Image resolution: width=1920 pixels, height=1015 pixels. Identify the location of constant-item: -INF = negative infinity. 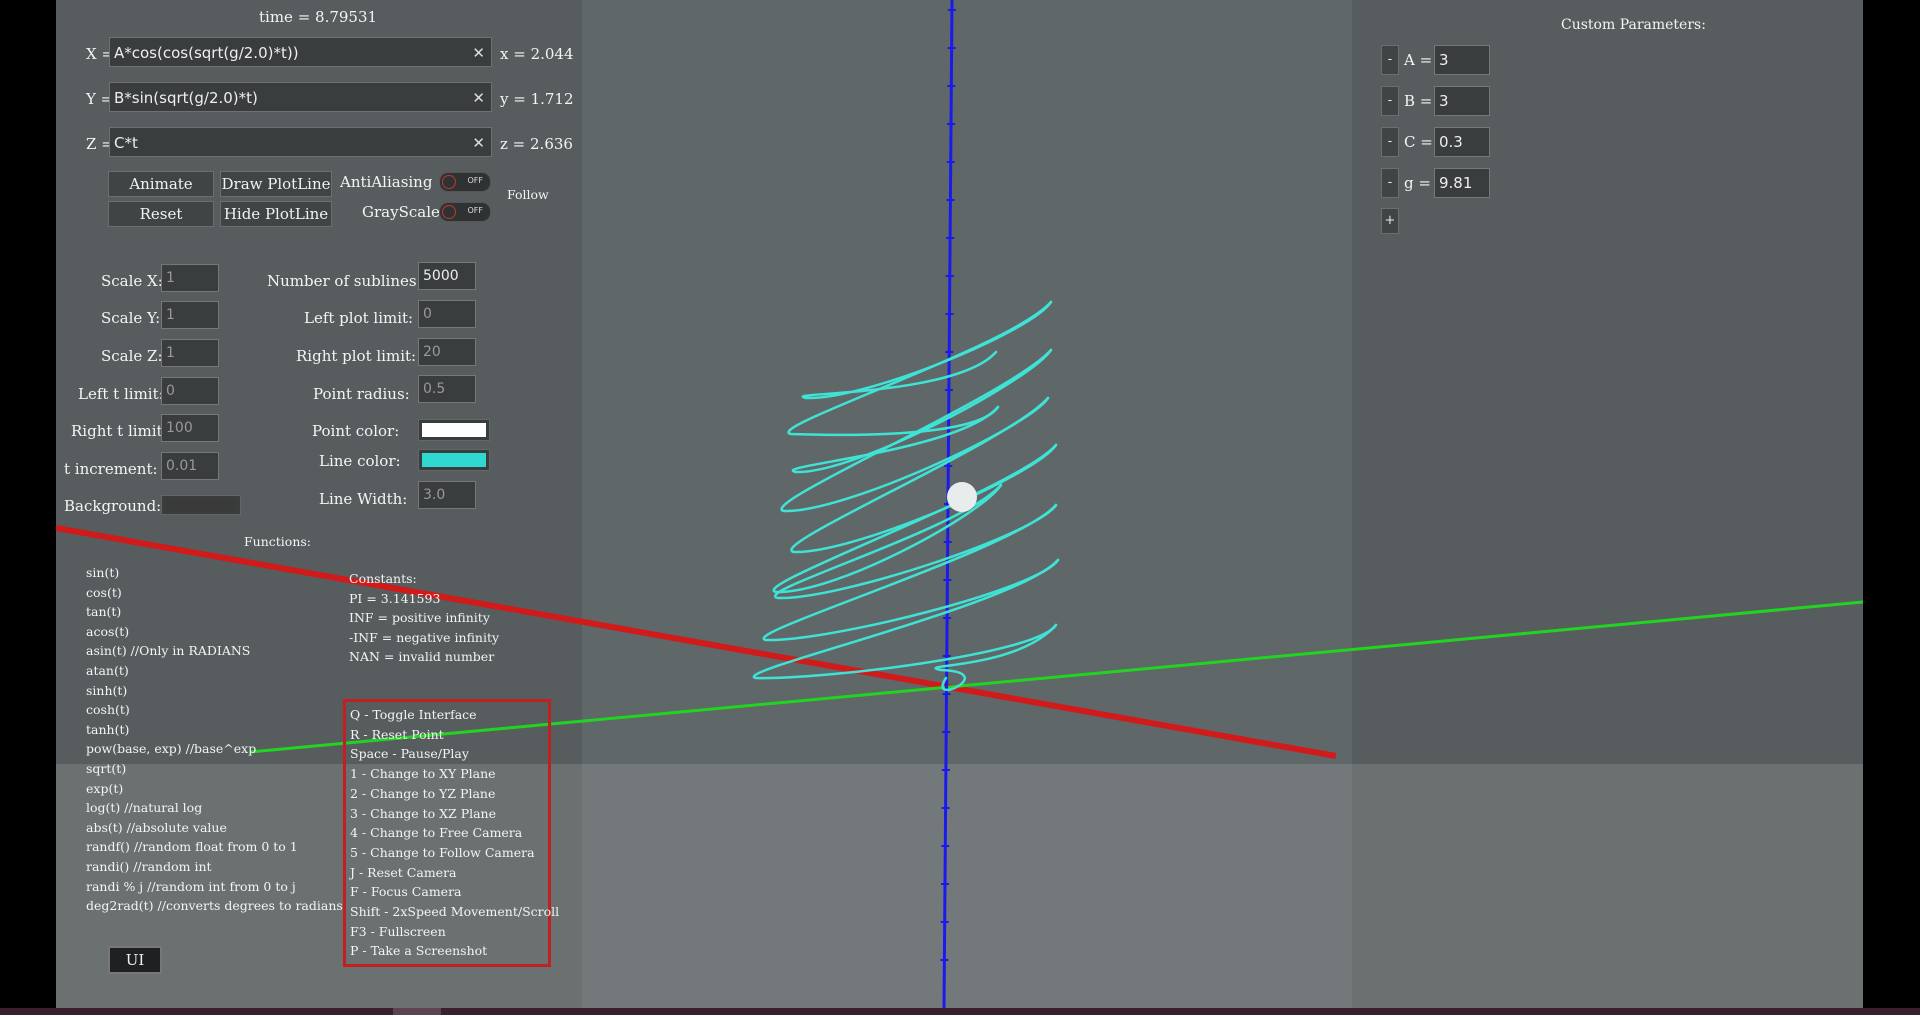
(424, 637).